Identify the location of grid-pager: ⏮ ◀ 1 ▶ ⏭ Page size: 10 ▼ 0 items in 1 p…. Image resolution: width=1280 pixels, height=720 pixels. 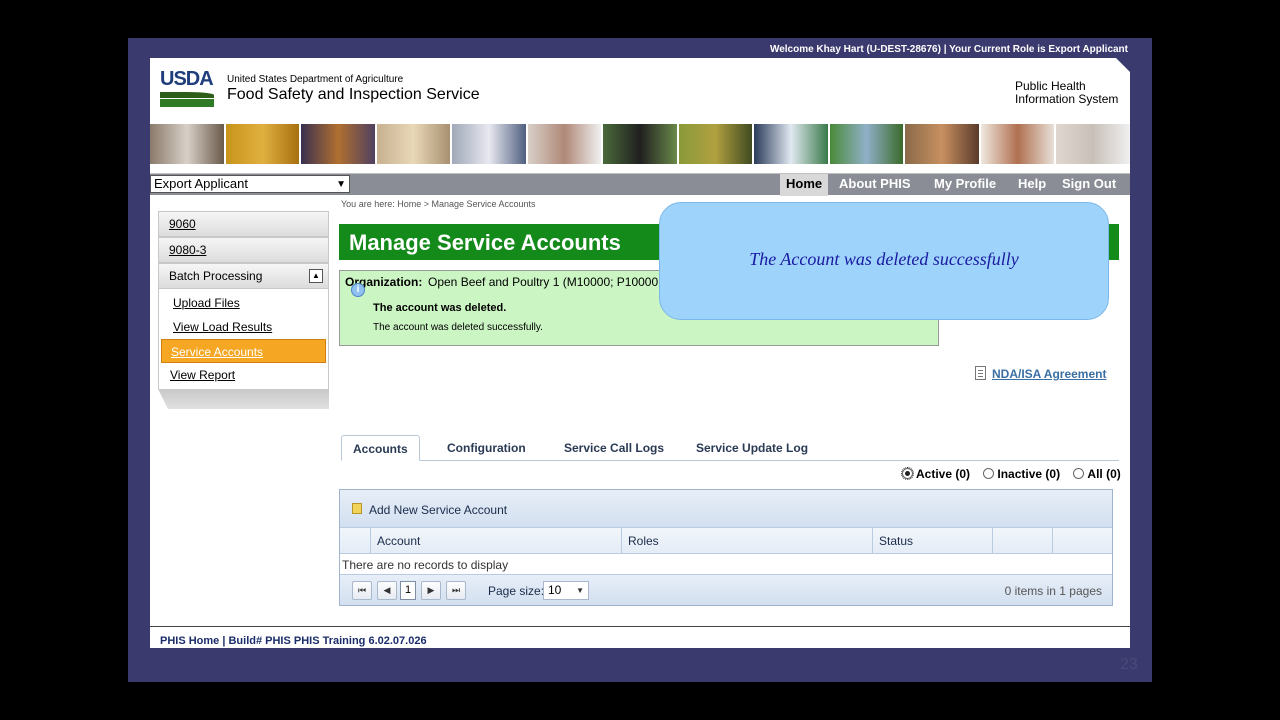
(726, 589).